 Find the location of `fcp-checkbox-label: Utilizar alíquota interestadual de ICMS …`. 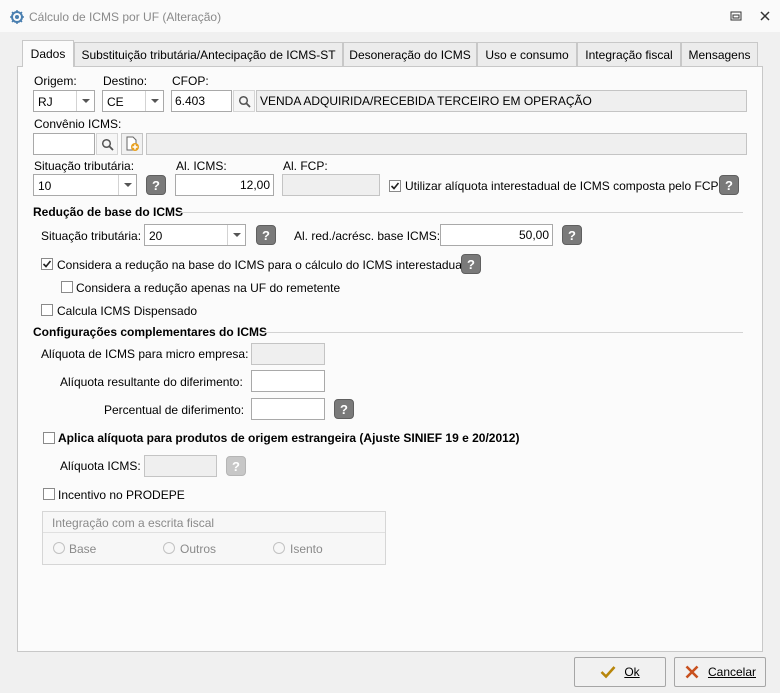

fcp-checkbox-label: Utilizar alíquota interestadual de ICMS … is located at coordinates (562, 186).